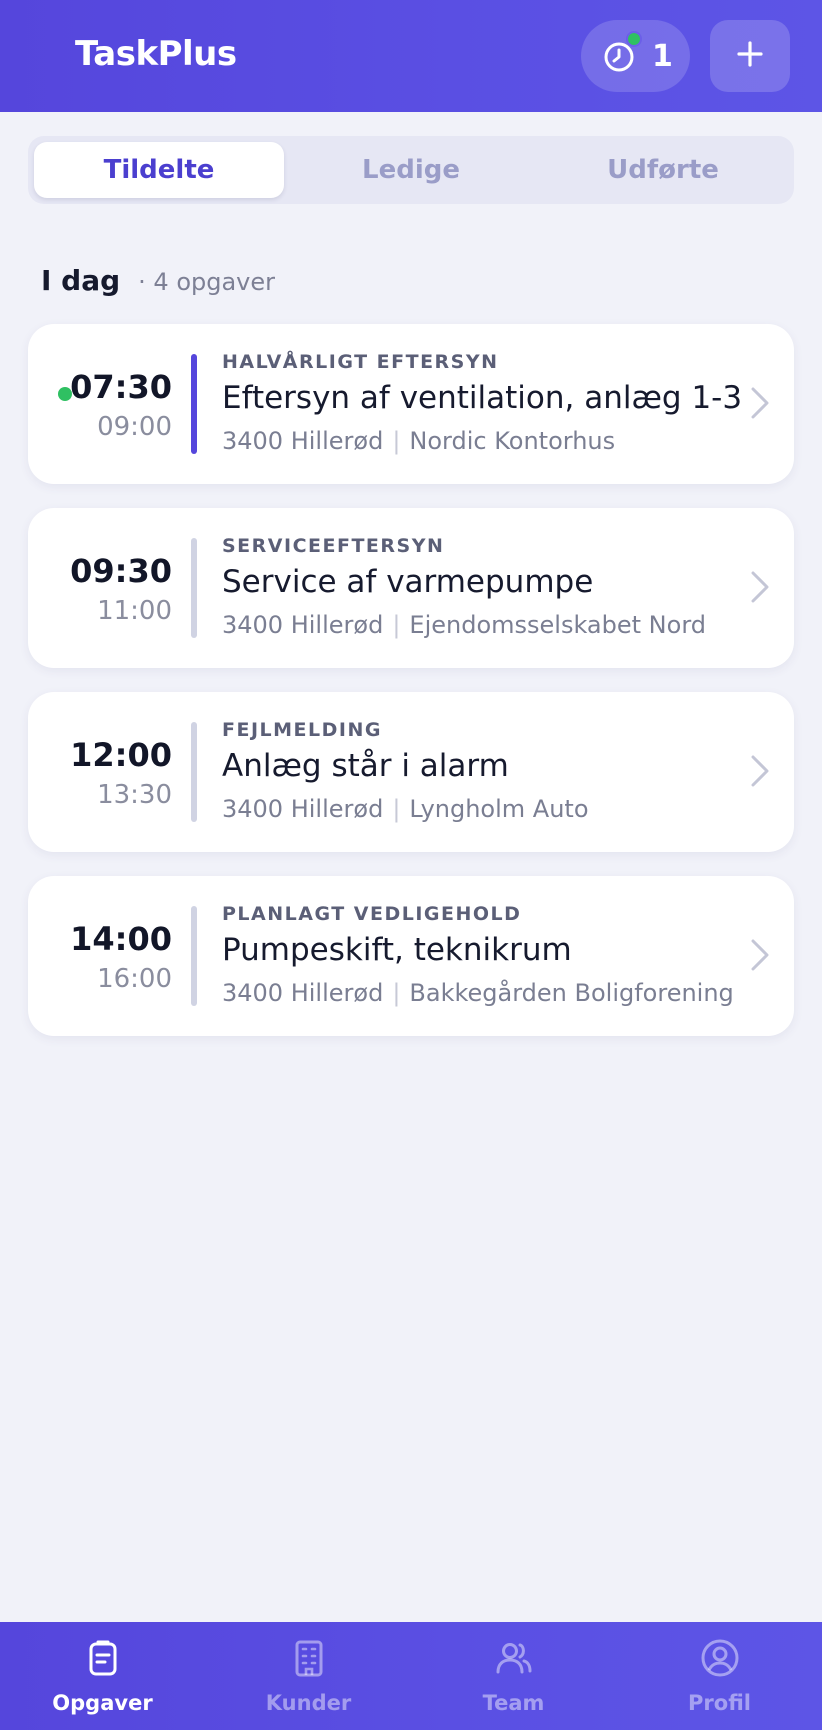  Describe the element at coordinates (360, 362) in the screenshot. I see `task-category: HALVÅRLIGT EFTERSYN` at that location.